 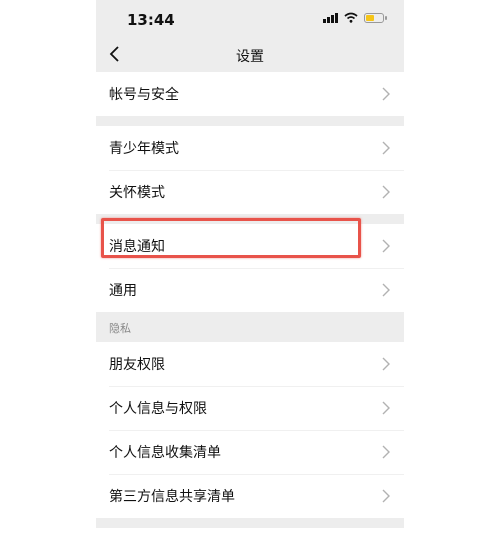 What do you see at coordinates (250, 327) in the screenshot?
I see `section-label-privacy: 隐私` at bounding box center [250, 327].